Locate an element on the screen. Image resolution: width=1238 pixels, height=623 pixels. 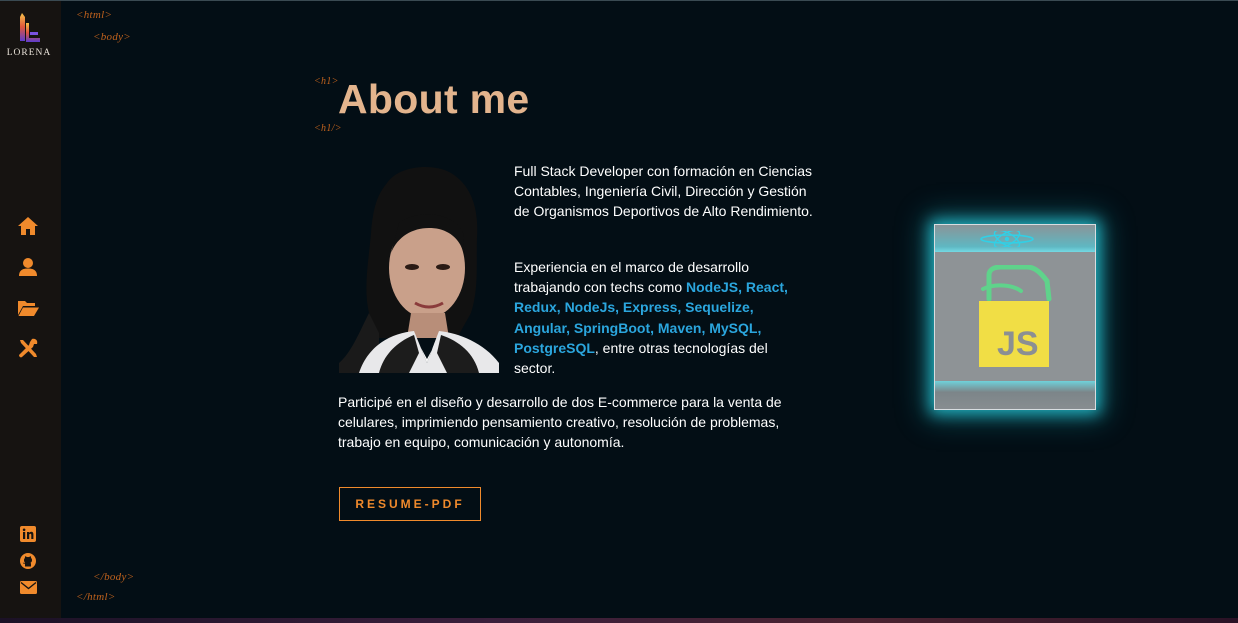
user-icon is located at coordinates (28, 267).